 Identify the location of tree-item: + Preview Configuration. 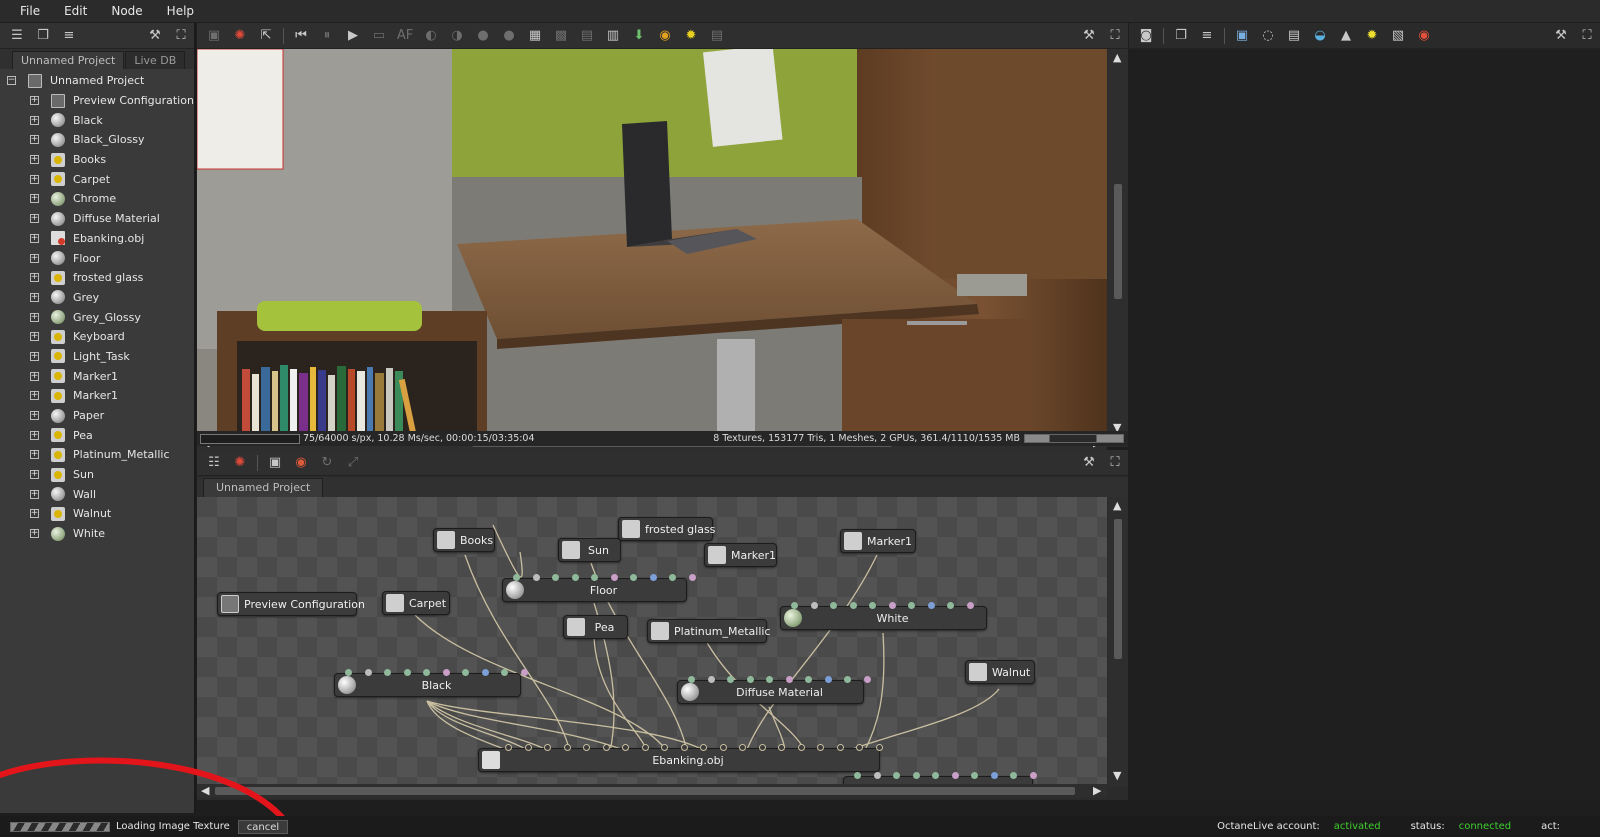
(97, 101).